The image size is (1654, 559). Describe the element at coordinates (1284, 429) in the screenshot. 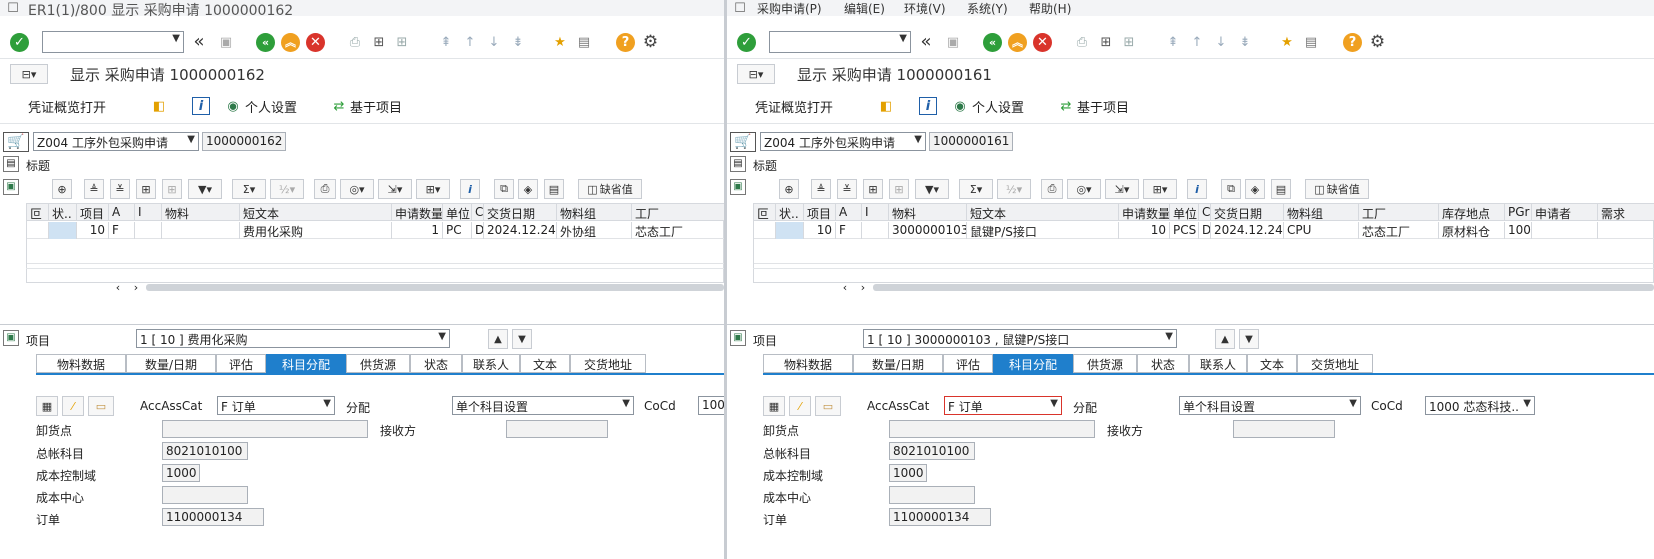

I see `recipient-field` at that location.